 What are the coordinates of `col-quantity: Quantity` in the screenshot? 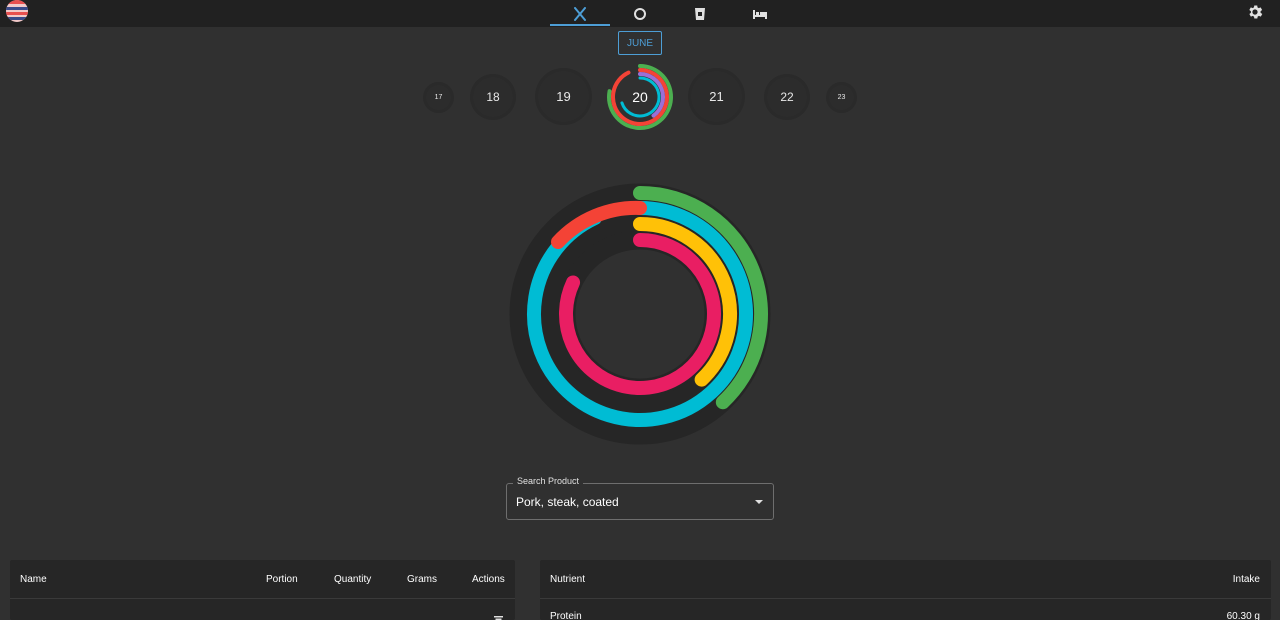 It's located at (352, 579).